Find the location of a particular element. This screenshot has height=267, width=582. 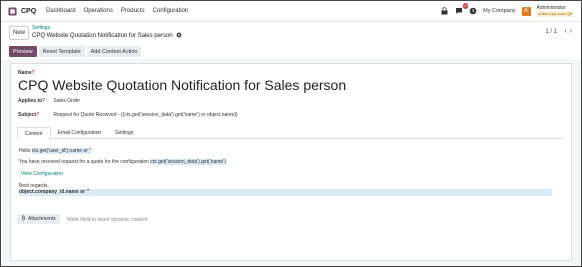

greeting-line: Hello ctx.get('user_id').name or '' is located at coordinates (55, 151).